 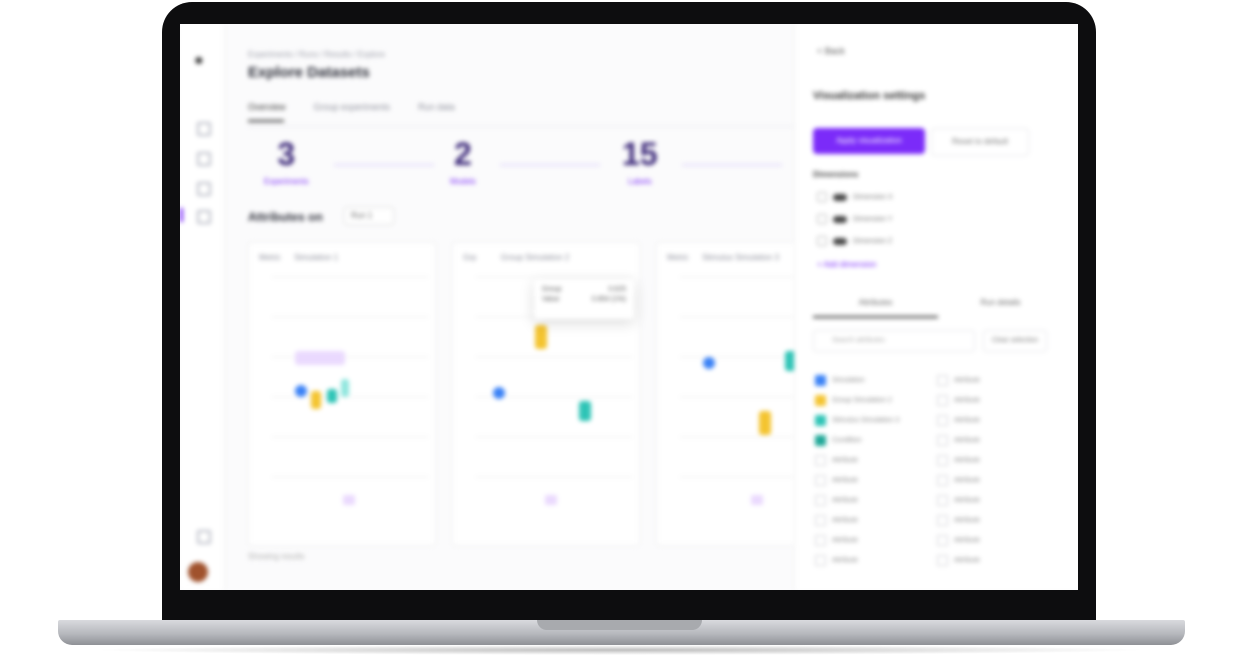 I want to click on card-series-label: Group Simulation 2, so click(x=535, y=257).